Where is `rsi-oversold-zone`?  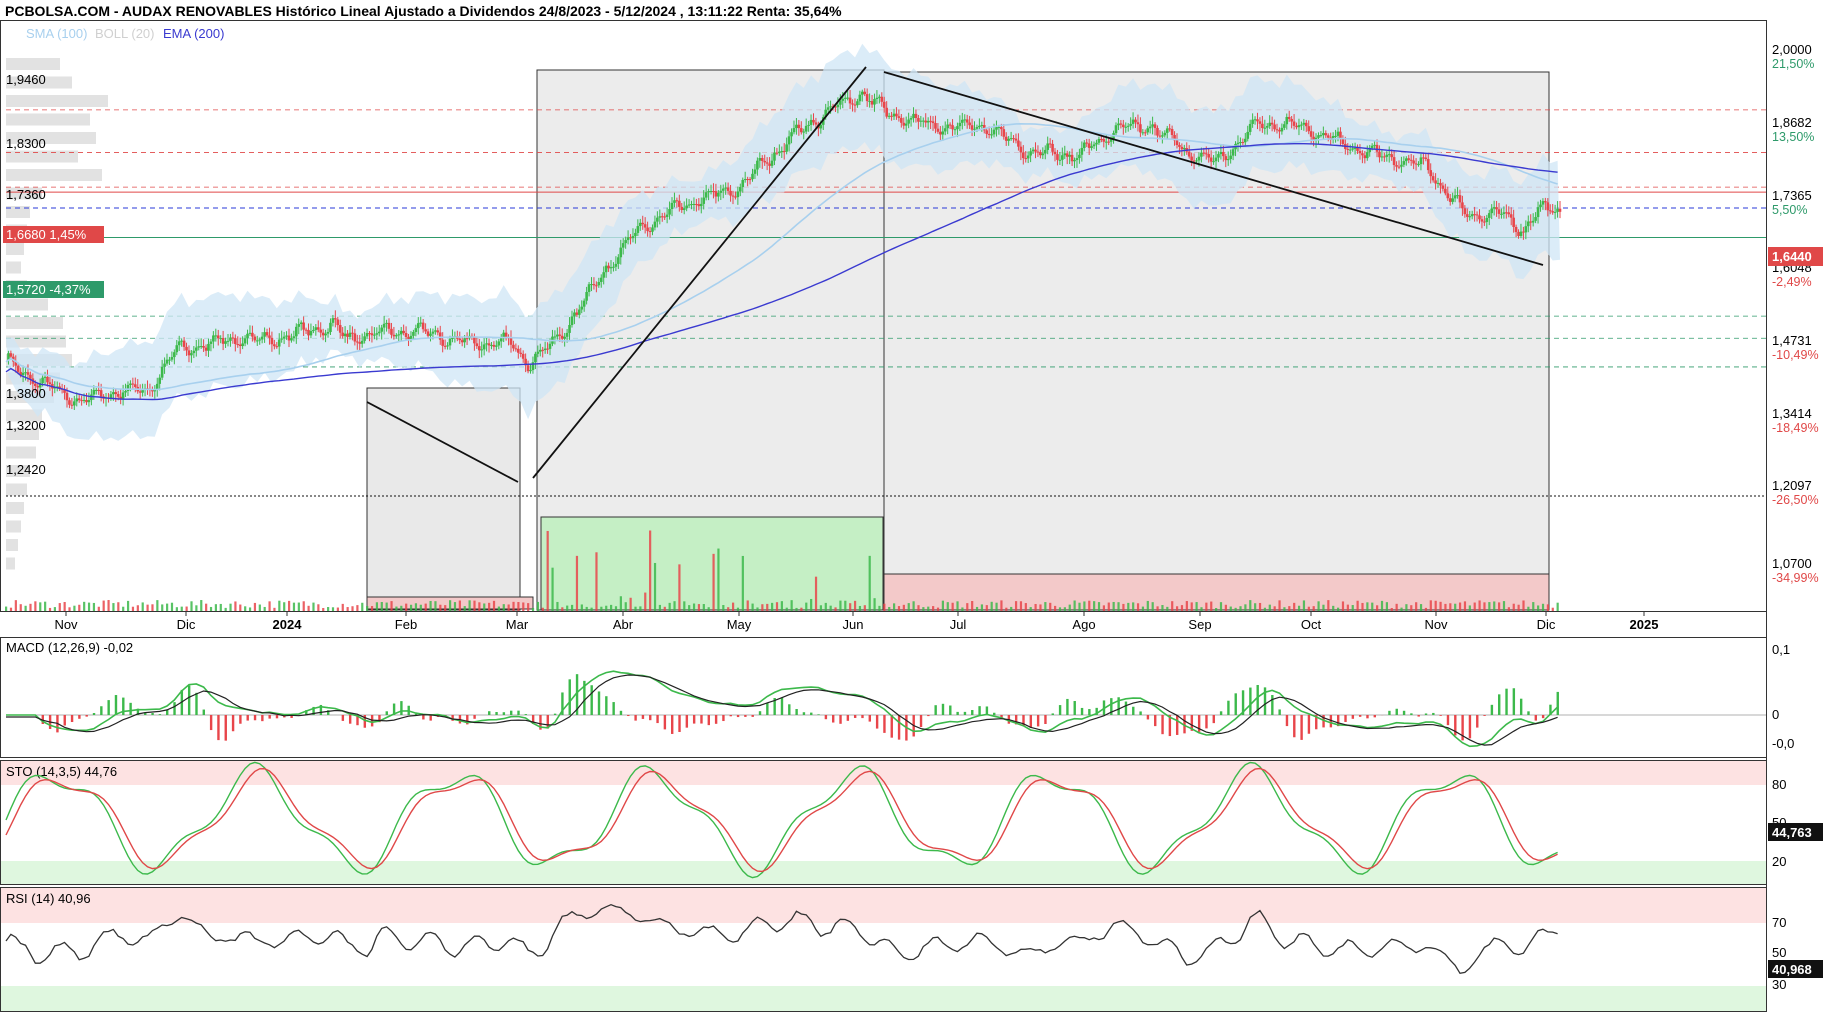 rsi-oversold-zone is located at coordinates (883, 998).